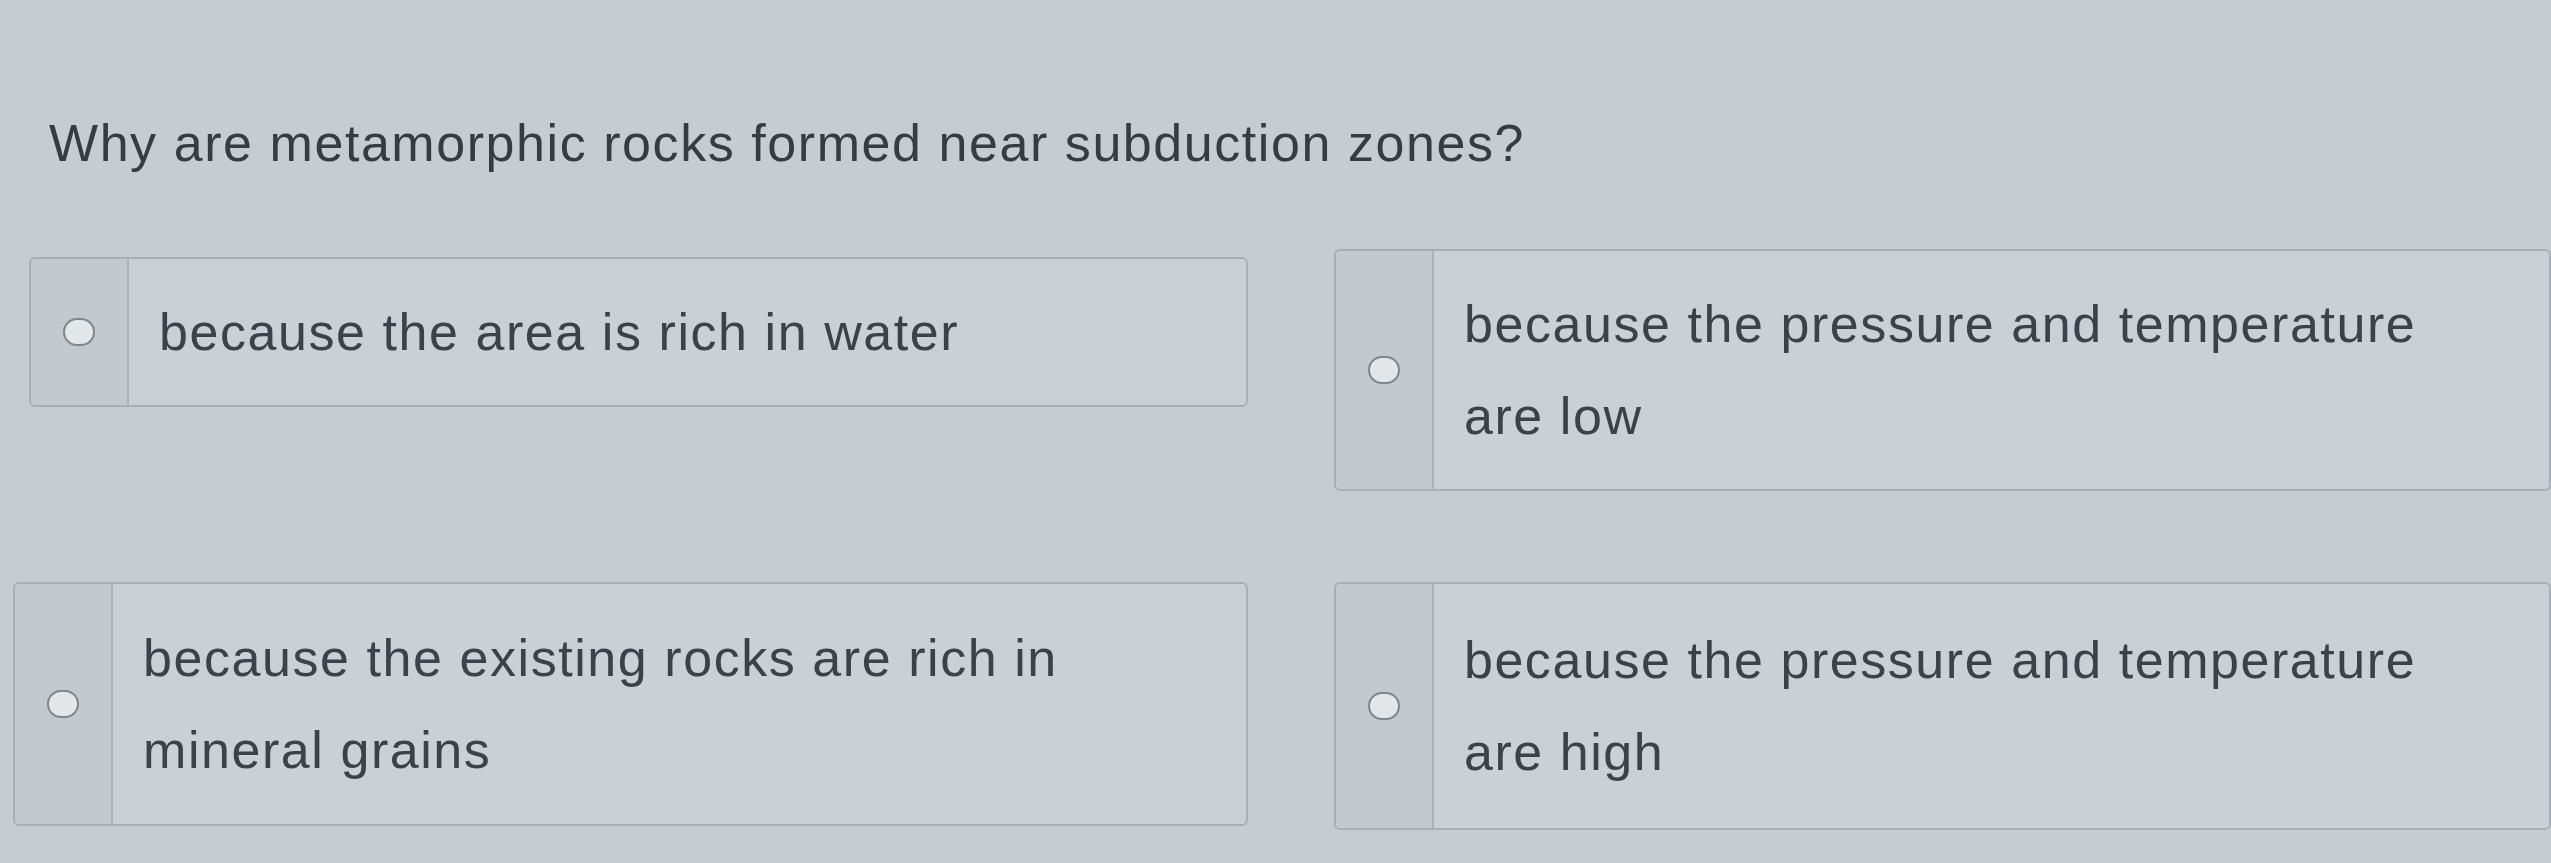 The height and width of the screenshot is (863, 2551). What do you see at coordinates (601, 704) in the screenshot?
I see `option-label: because the existing rocks are rich in mineral grains` at bounding box center [601, 704].